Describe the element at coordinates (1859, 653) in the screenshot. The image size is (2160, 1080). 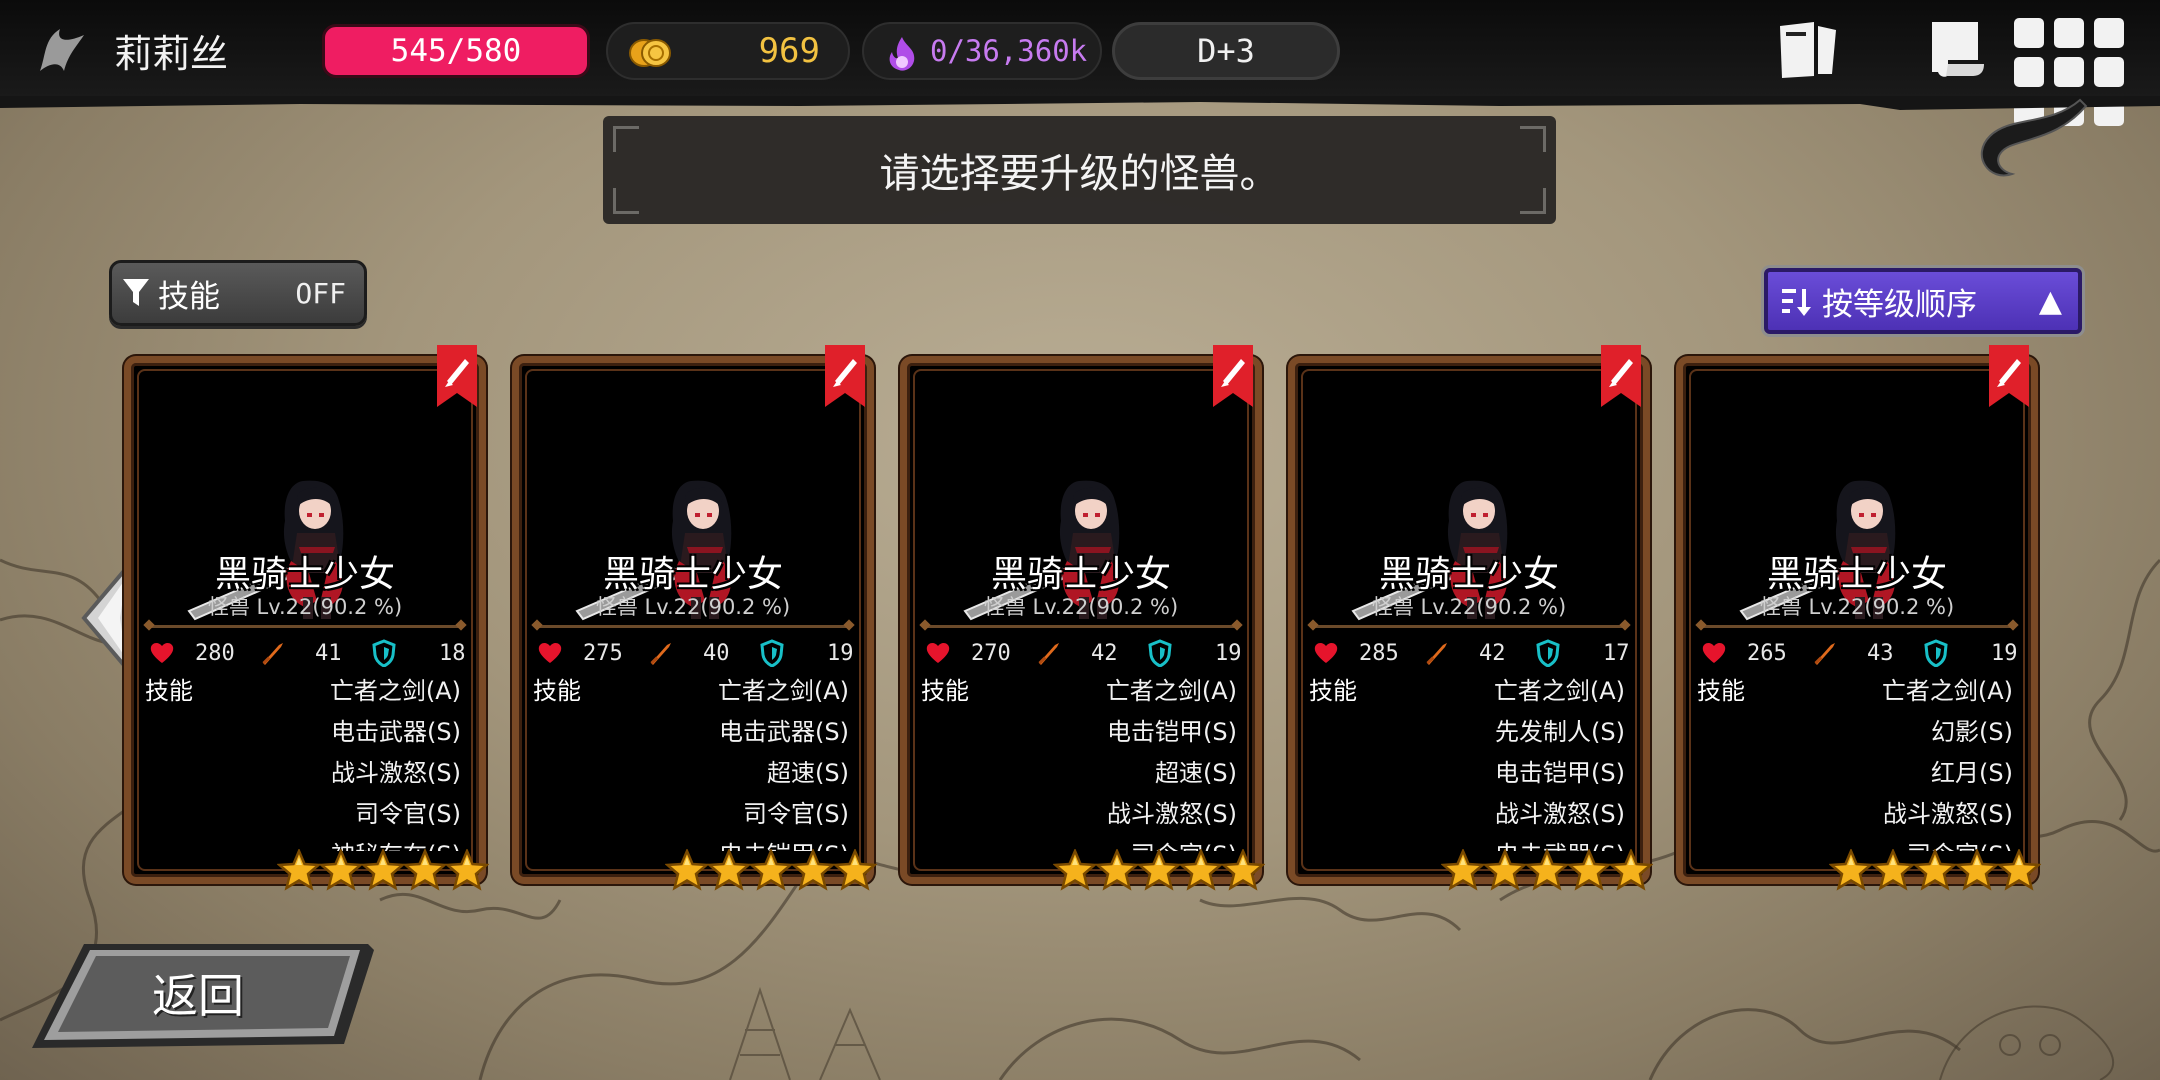
I see `monster-stats: 265 43 19` at that location.